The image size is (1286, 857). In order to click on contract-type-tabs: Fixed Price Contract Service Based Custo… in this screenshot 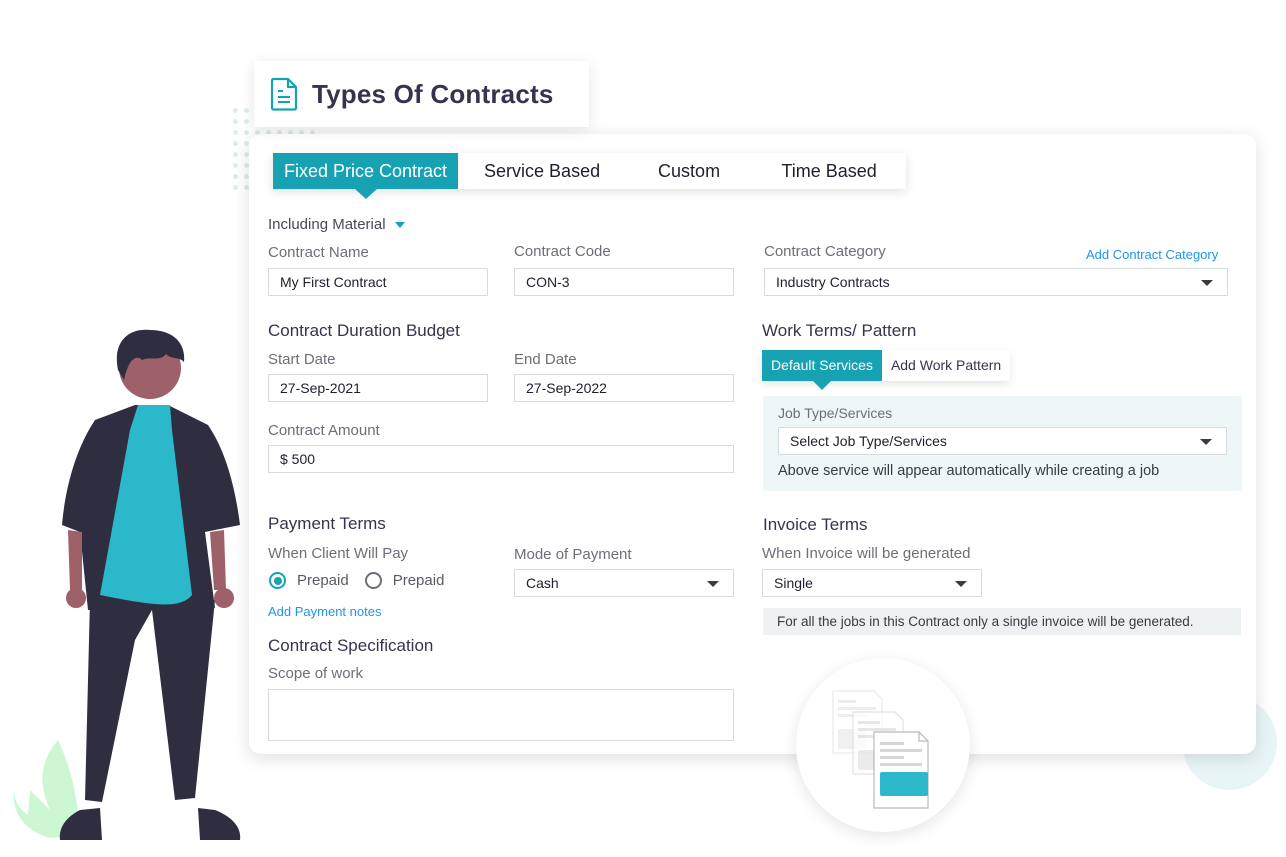, I will do `click(590, 176)`.